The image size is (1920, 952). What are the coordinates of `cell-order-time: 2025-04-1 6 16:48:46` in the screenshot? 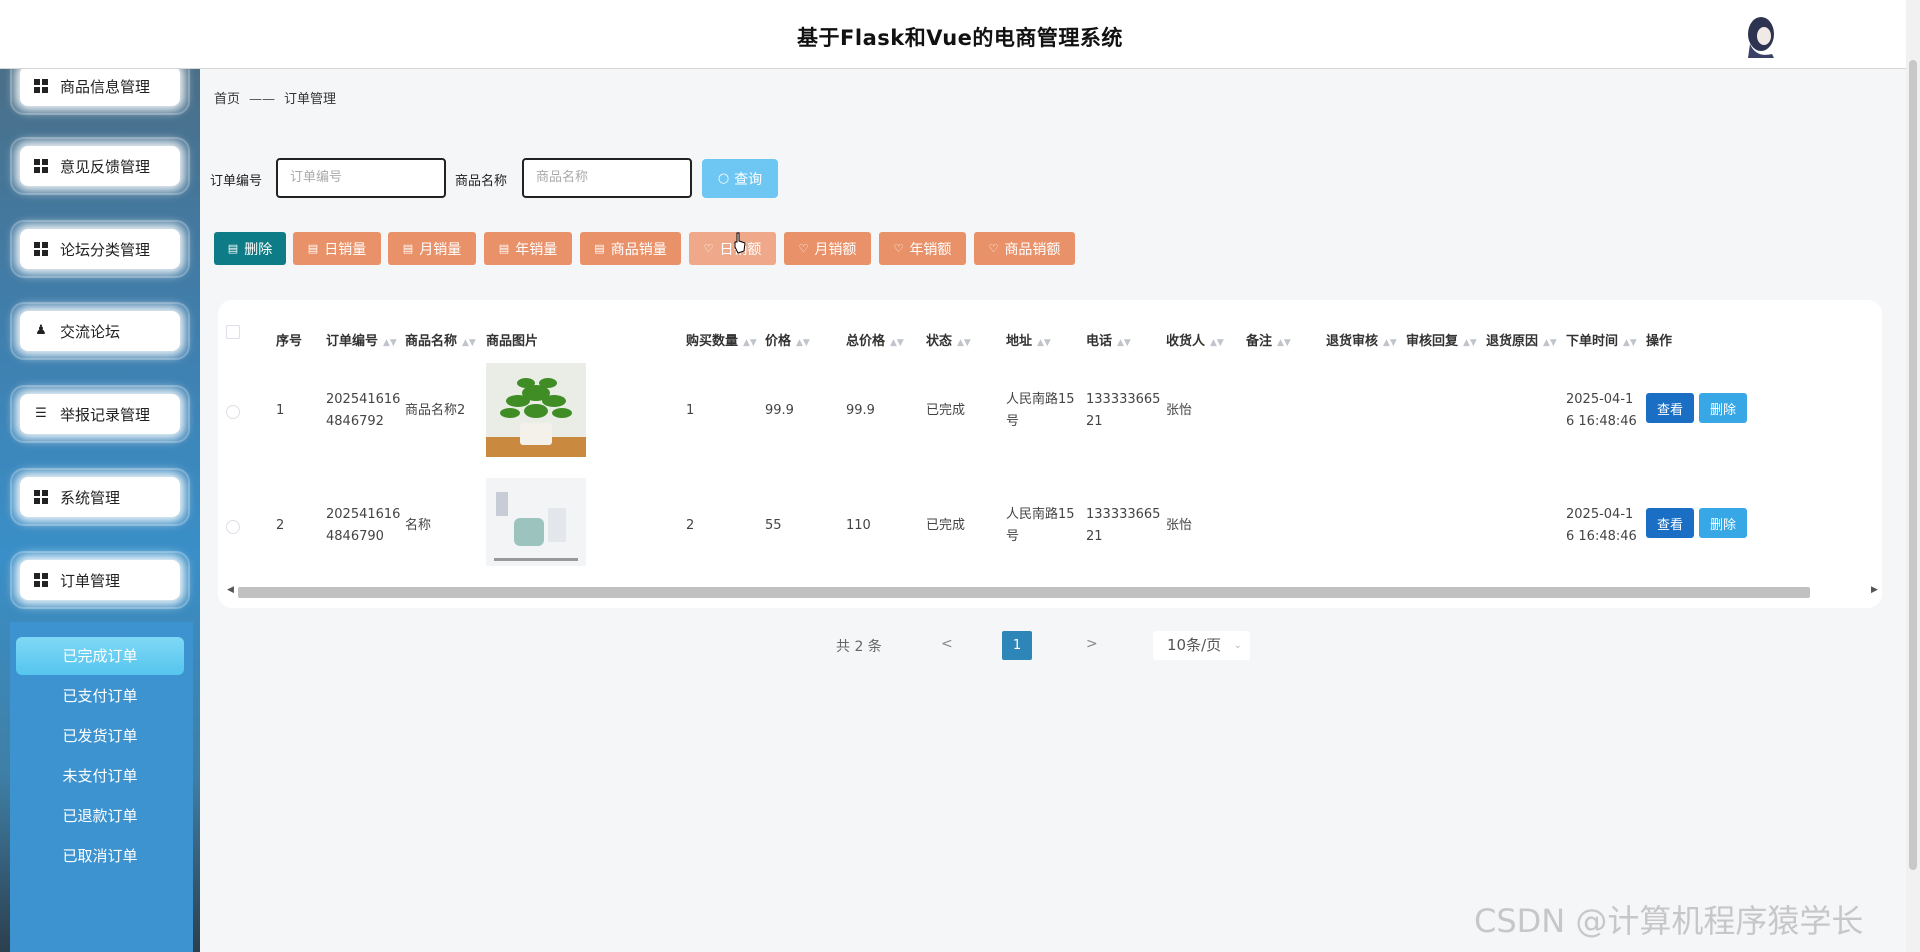 It's located at (1601, 526).